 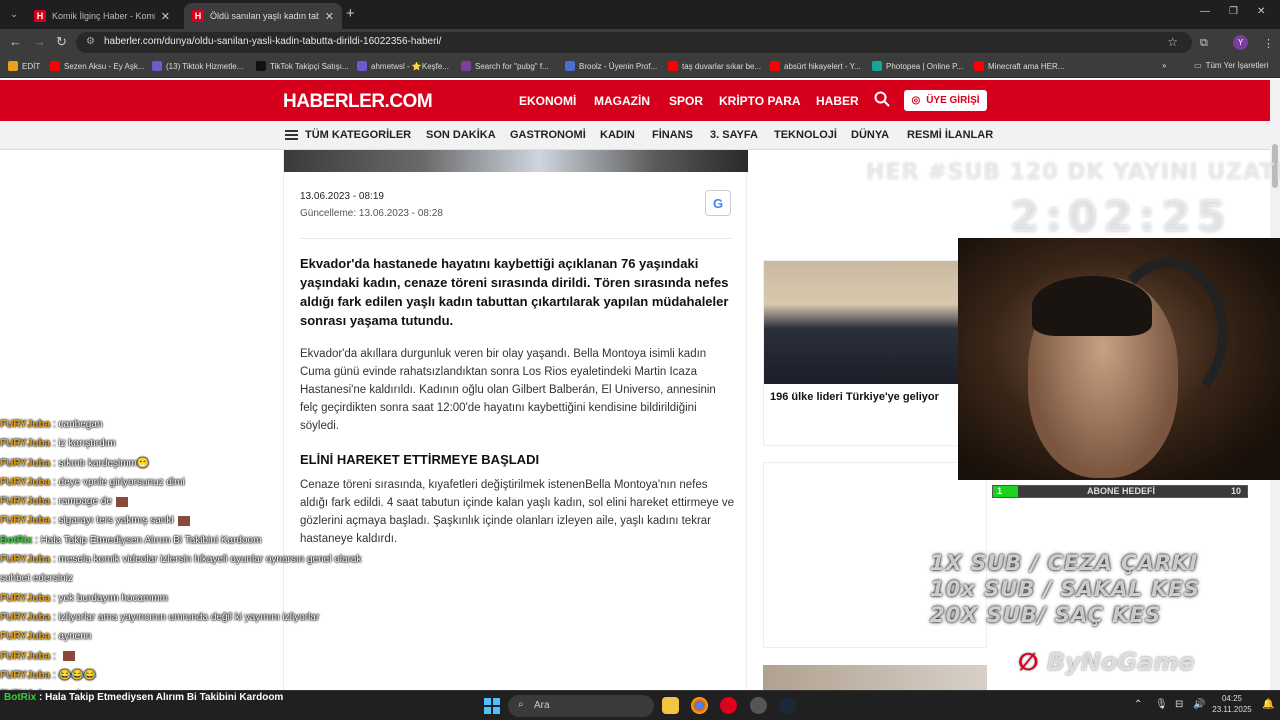 I want to click on google-share-button: G, so click(x=718, y=203).